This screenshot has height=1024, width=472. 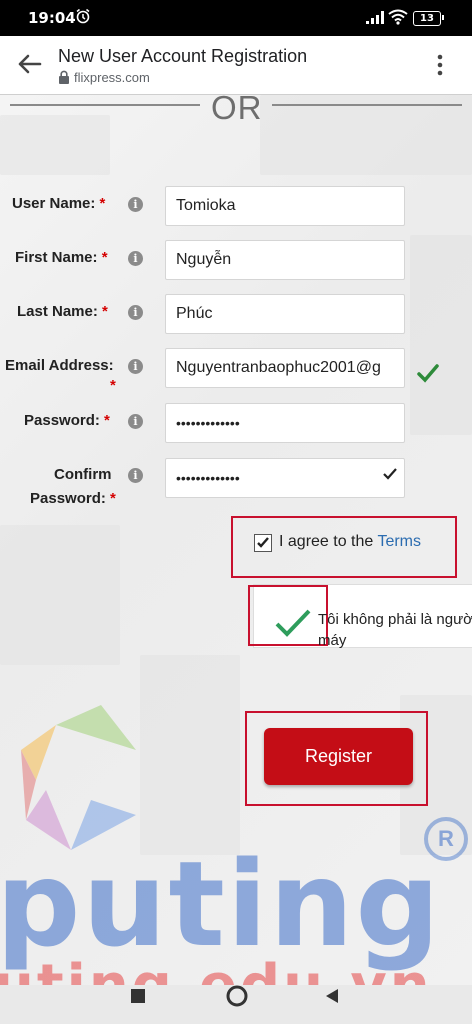 What do you see at coordinates (216, 969) in the screenshot?
I see `watermark-url: uting.edu.vn` at bounding box center [216, 969].